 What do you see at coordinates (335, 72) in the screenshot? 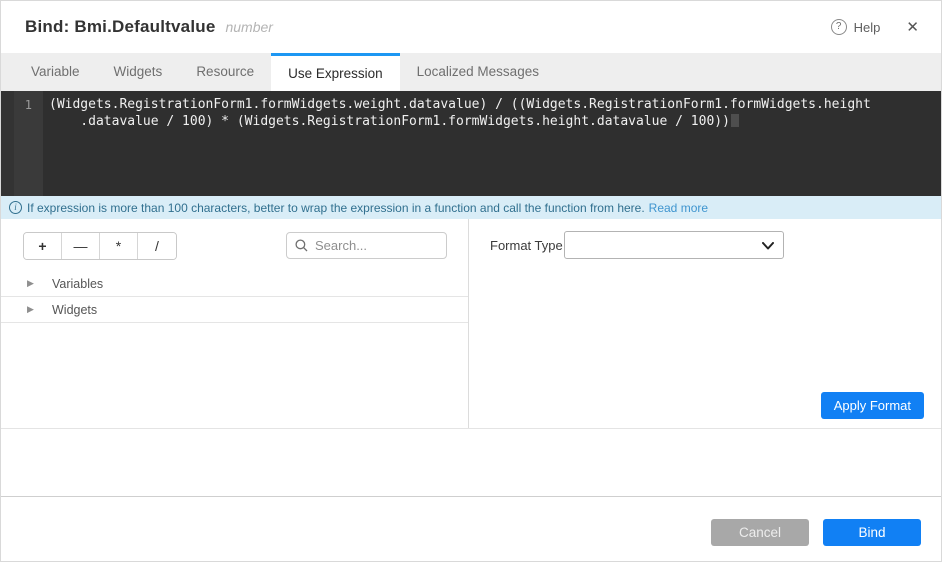
I see `tab-use-expression: Use Expression` at bounding box center [335, 72].